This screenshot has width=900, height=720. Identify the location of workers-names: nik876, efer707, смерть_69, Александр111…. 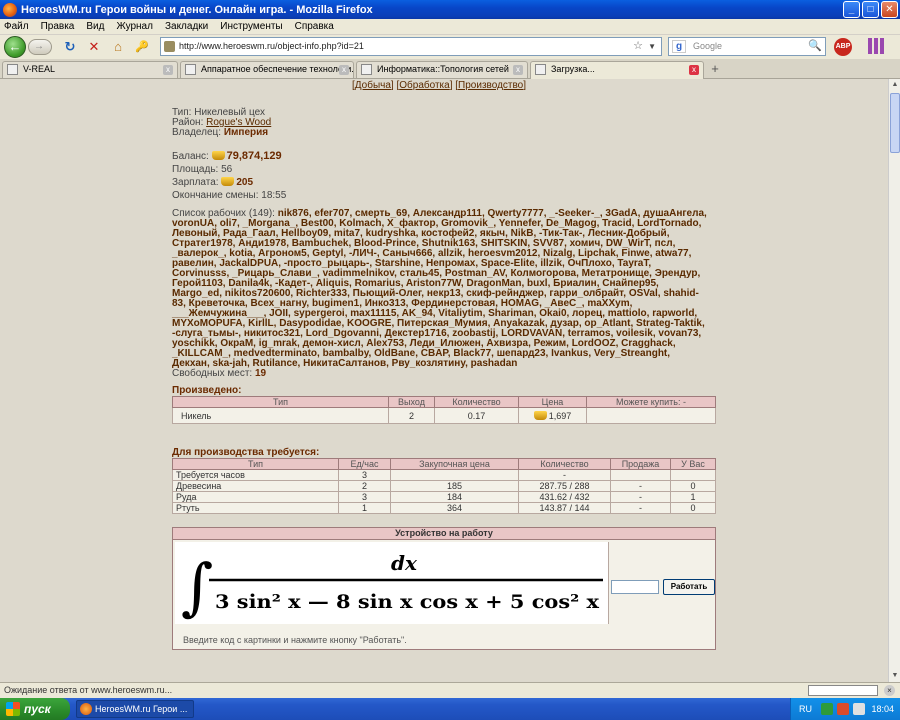
(439, 288).